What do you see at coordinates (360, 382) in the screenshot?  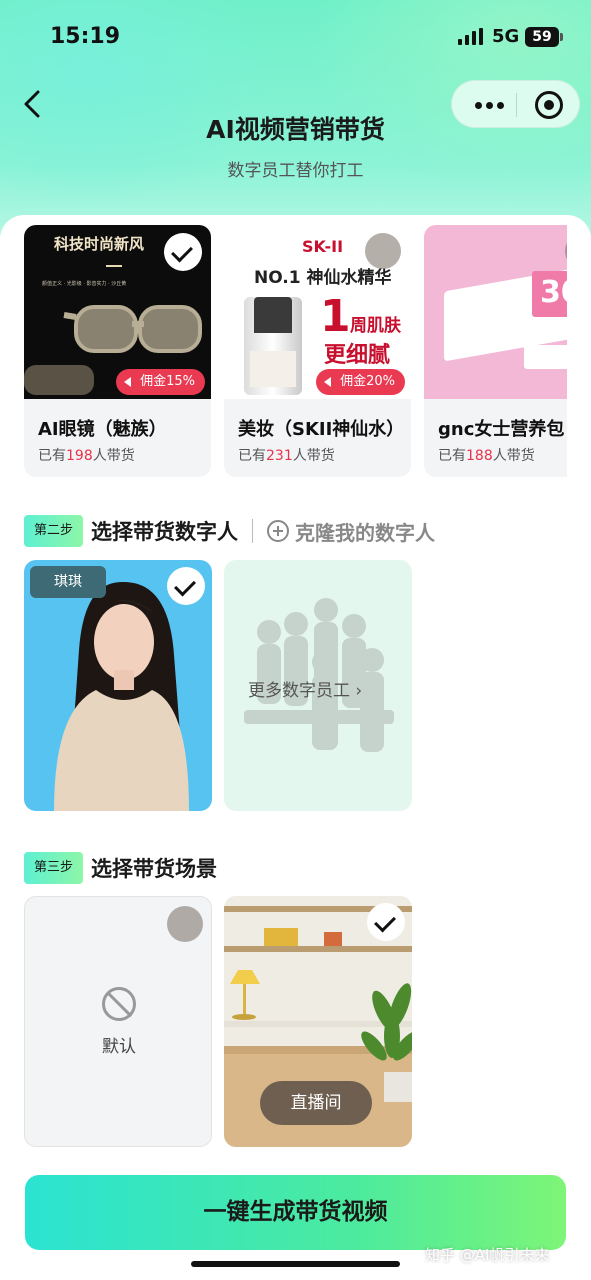 I see `commission-badge: 佣金20%` at bounding box center [360, 382].